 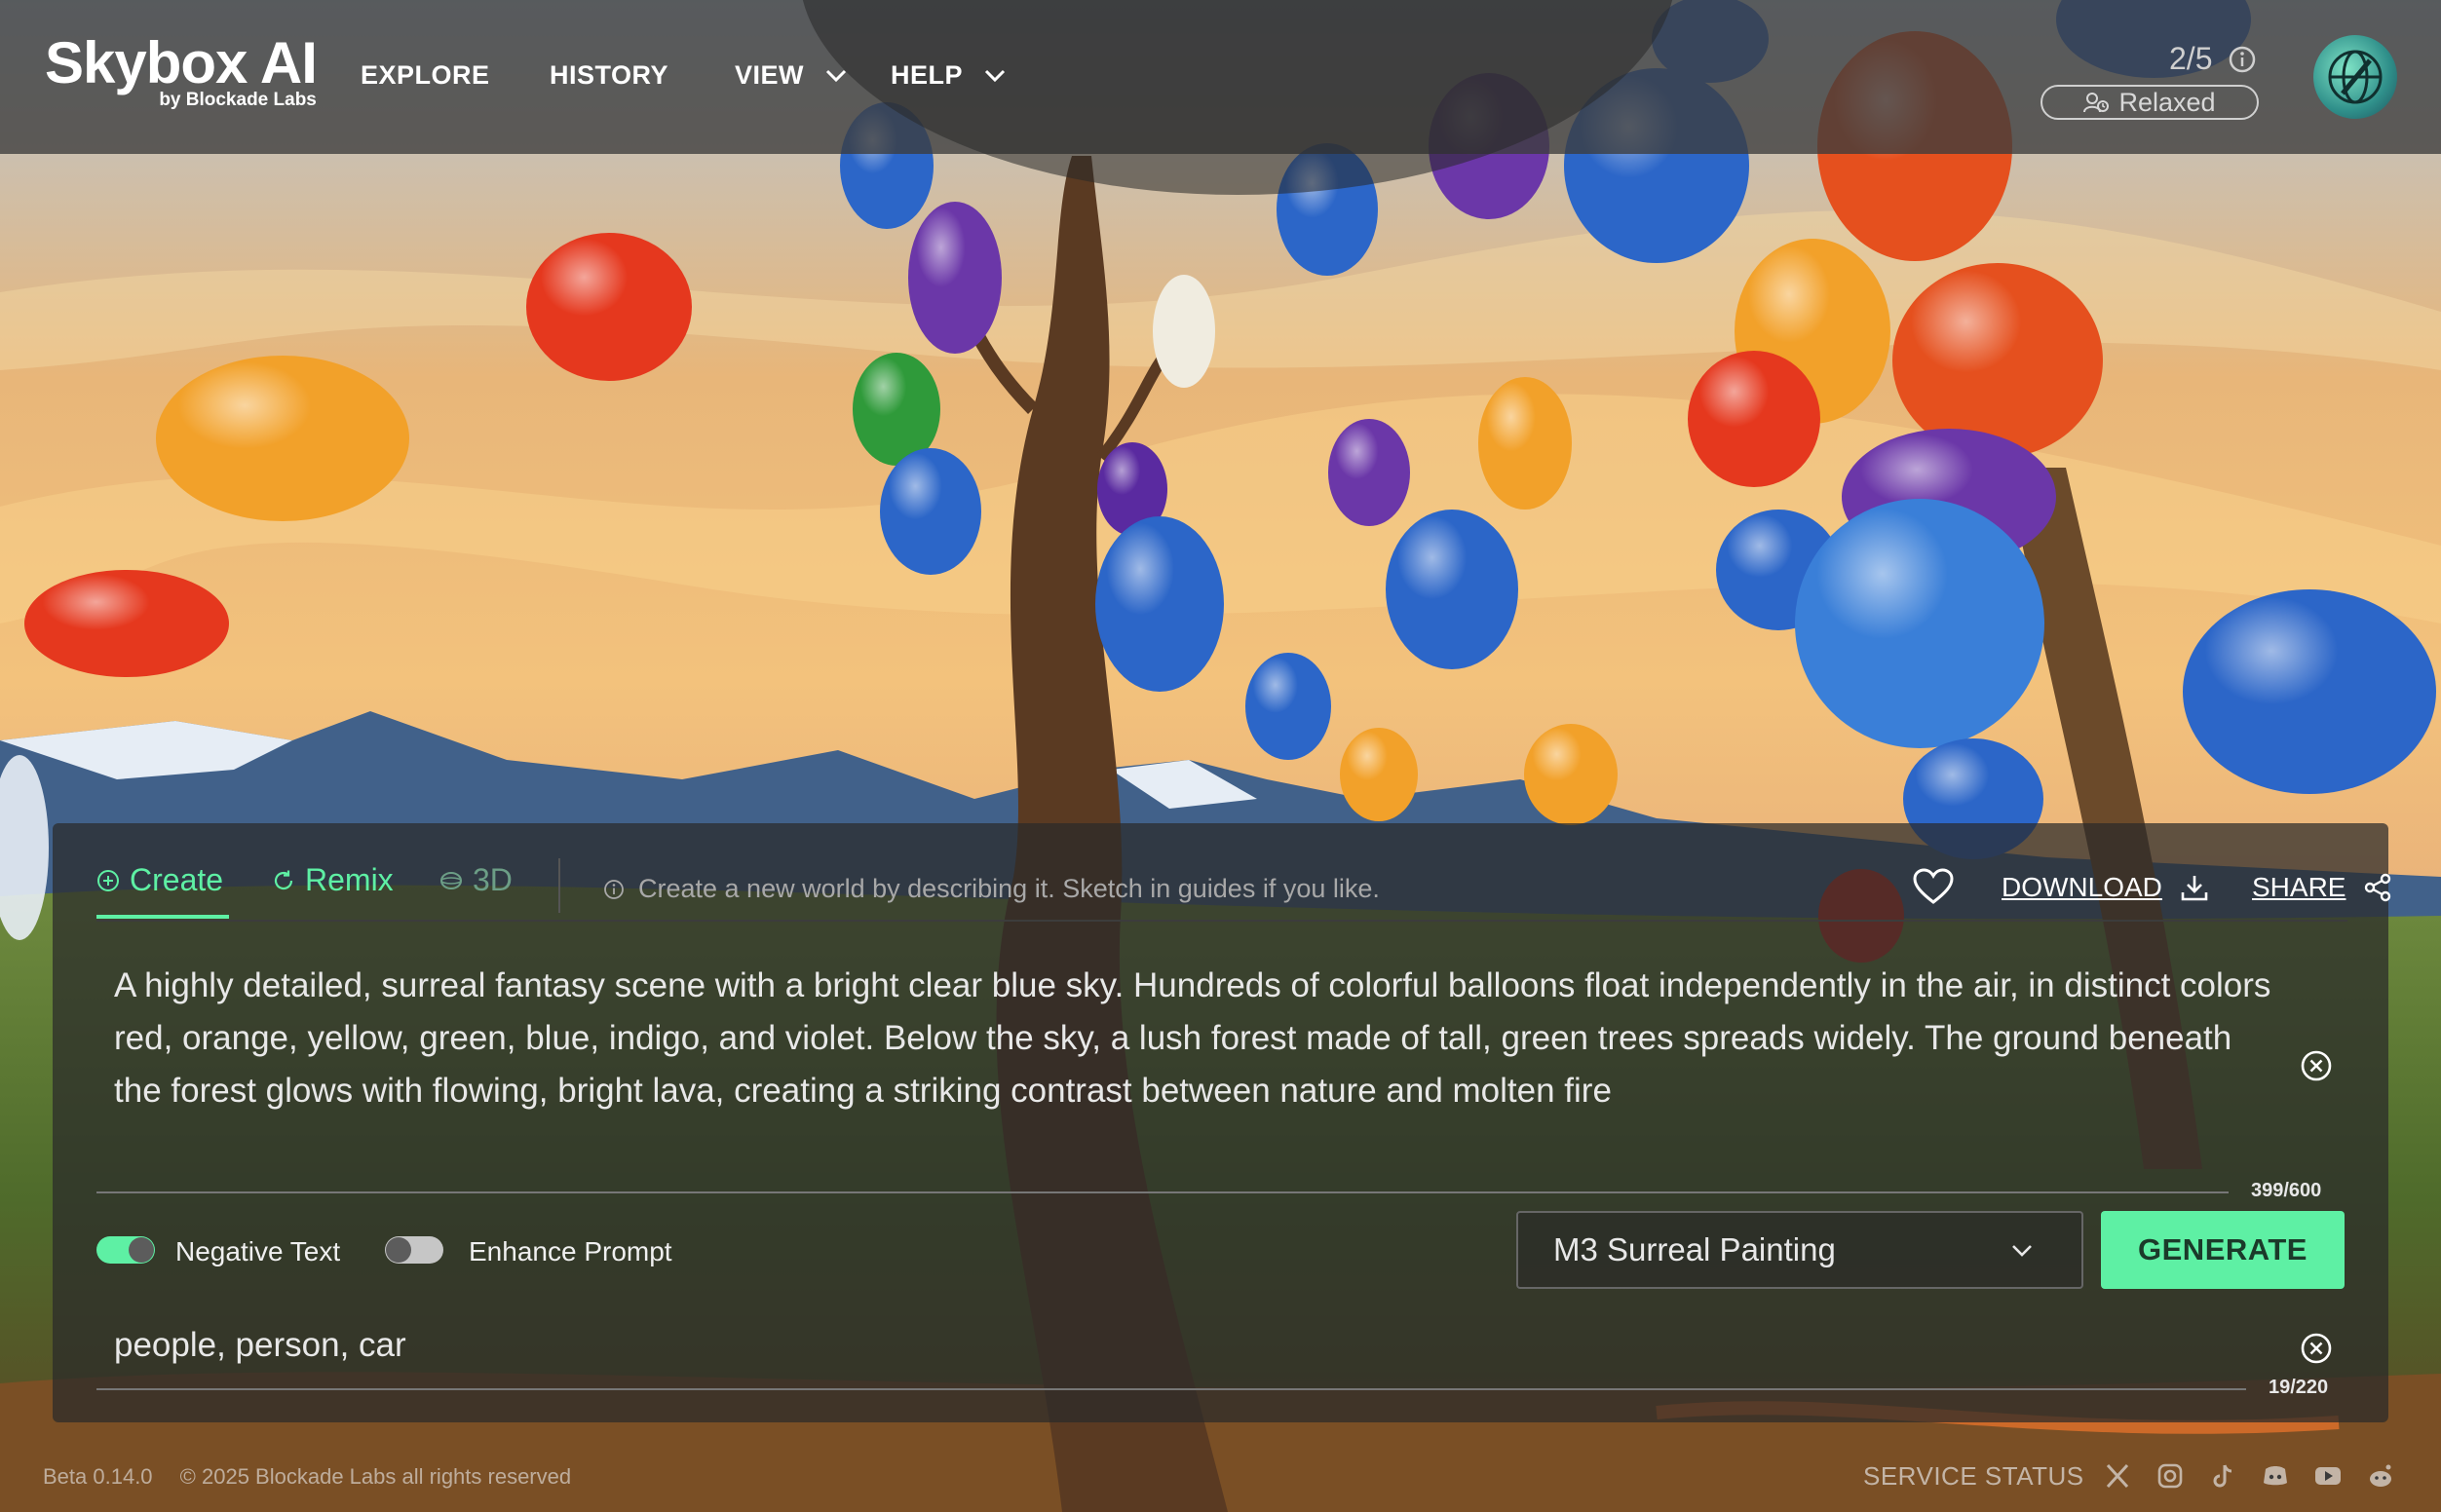 I want to click on social-links, so click(x=2249, y=1476).